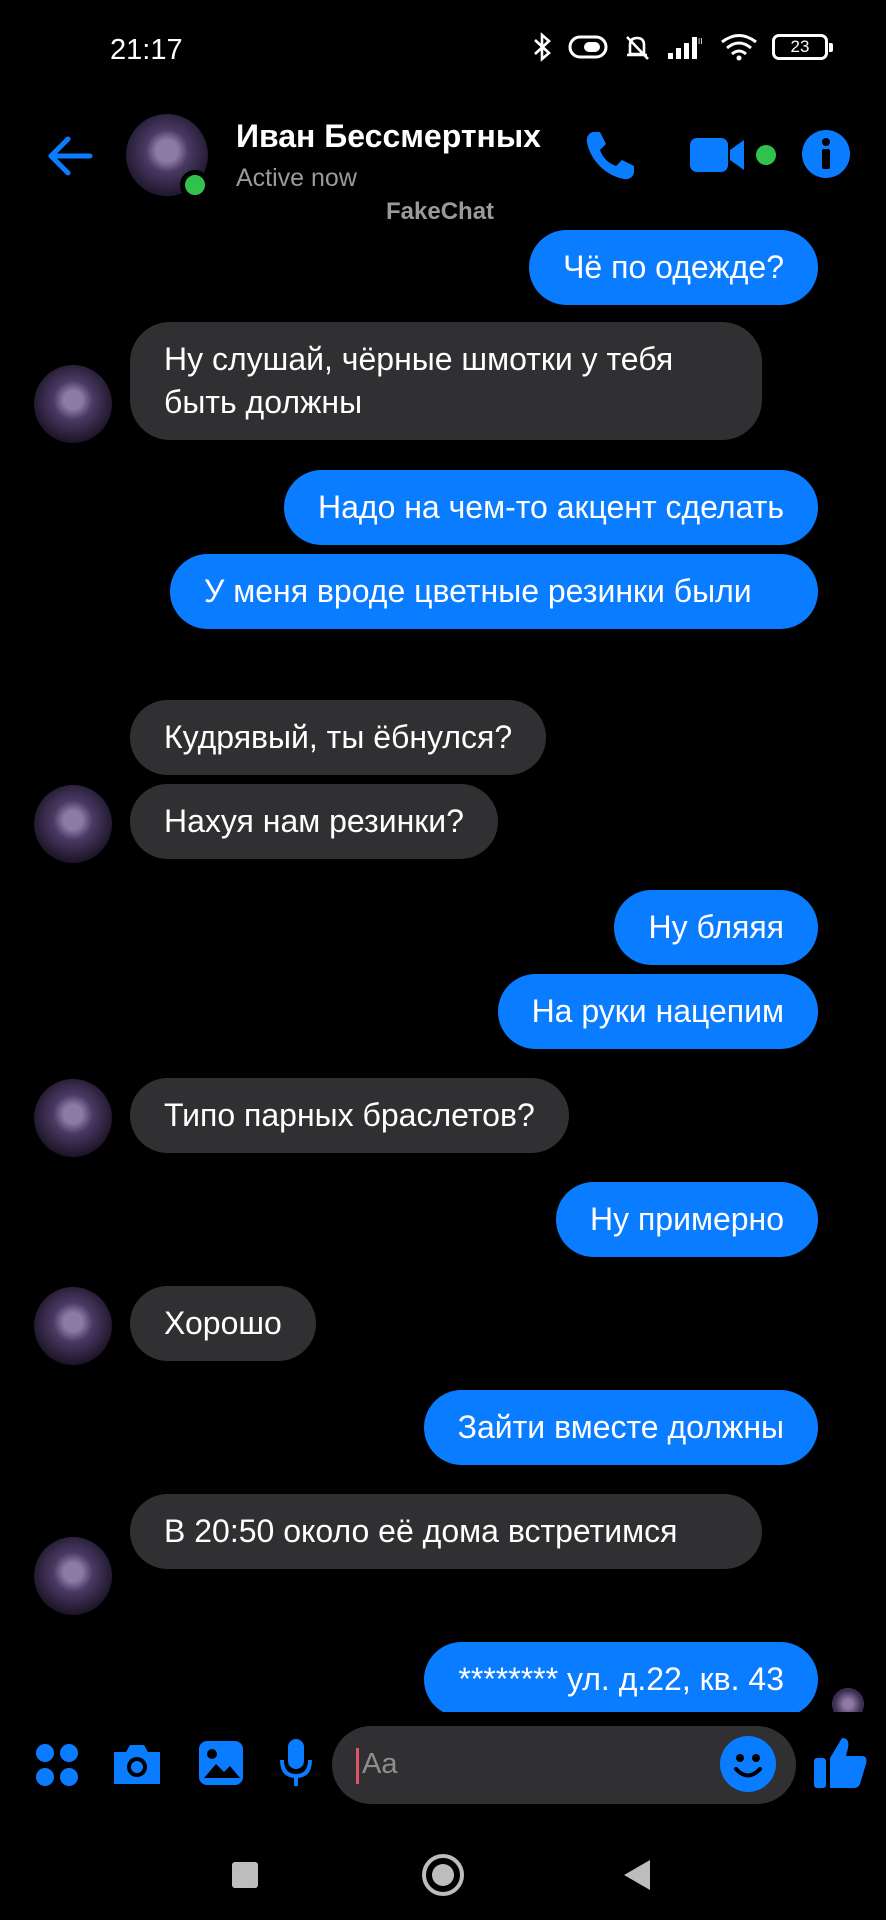 The image size is (886, 1920). Describe the element at coordinates (357, 1766) in the screenshot. I see `text-cursor` at that location.